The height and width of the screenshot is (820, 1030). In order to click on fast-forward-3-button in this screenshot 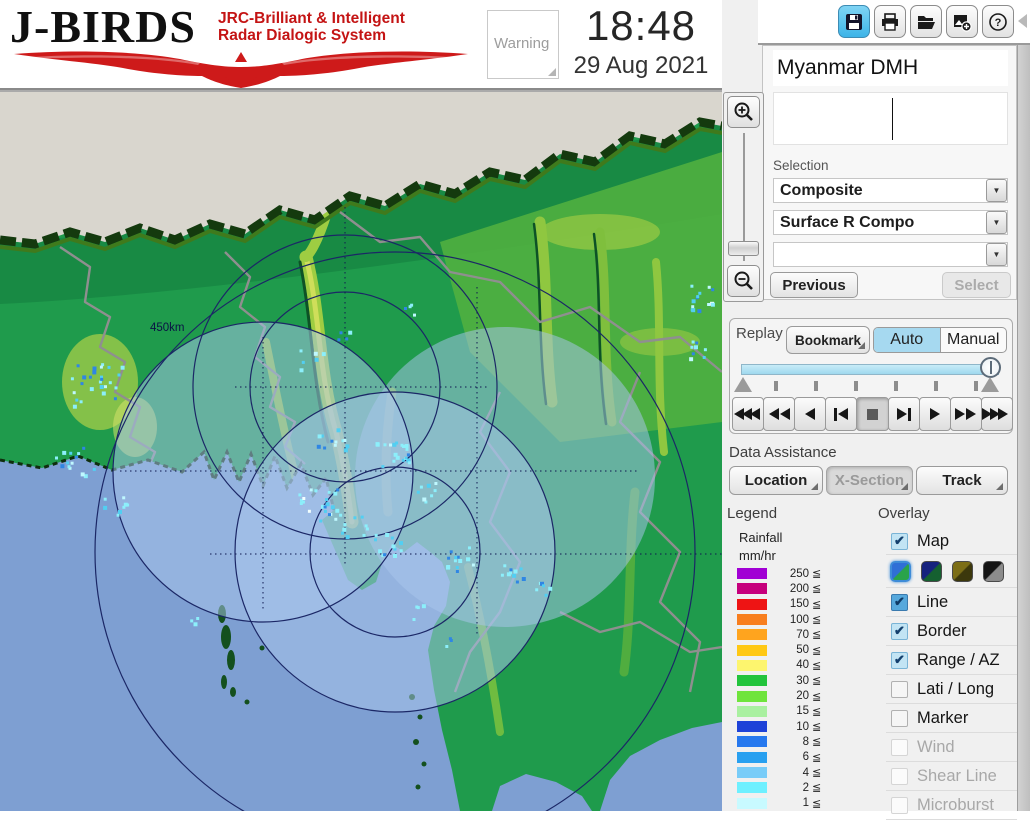, I will do `click(996, 414)`.